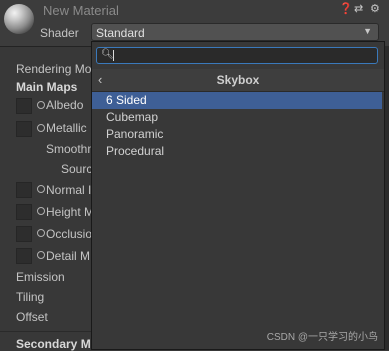  Describe the element at coordinates (24, 129) in the screenshot. I see `metallic-texture-slot` at that location.